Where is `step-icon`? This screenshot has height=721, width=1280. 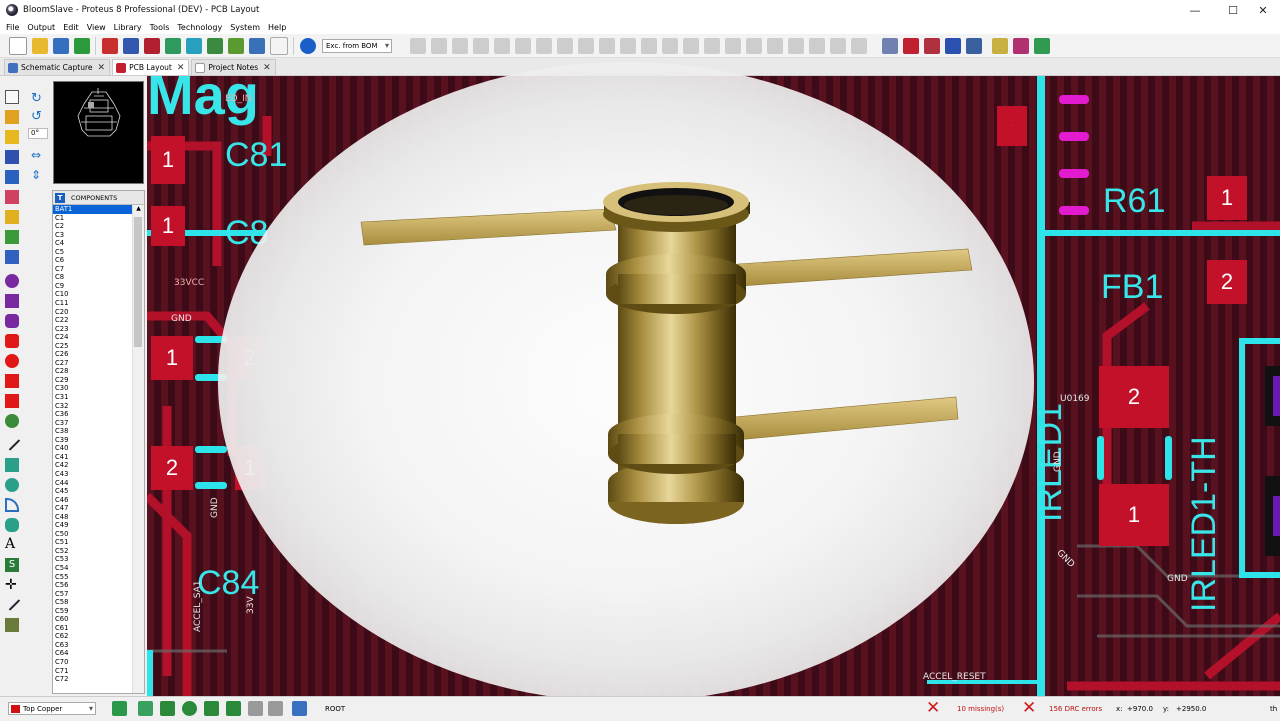
step-icon is located at coordinates (167, 708).